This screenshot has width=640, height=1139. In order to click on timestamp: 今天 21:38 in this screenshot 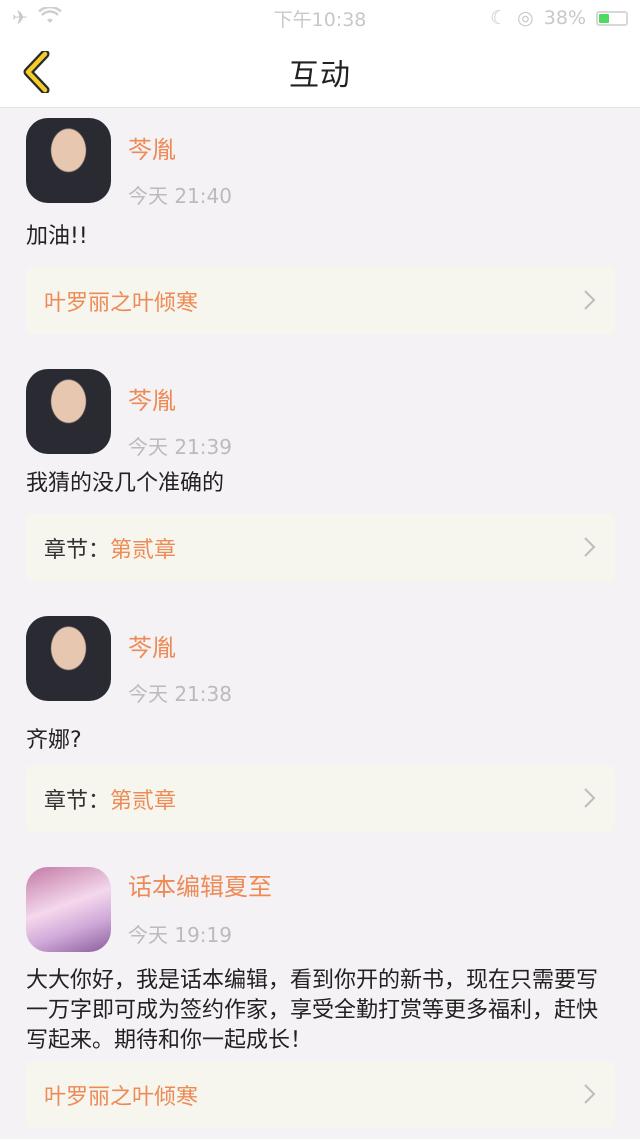, I will do `click(180, 694)`.